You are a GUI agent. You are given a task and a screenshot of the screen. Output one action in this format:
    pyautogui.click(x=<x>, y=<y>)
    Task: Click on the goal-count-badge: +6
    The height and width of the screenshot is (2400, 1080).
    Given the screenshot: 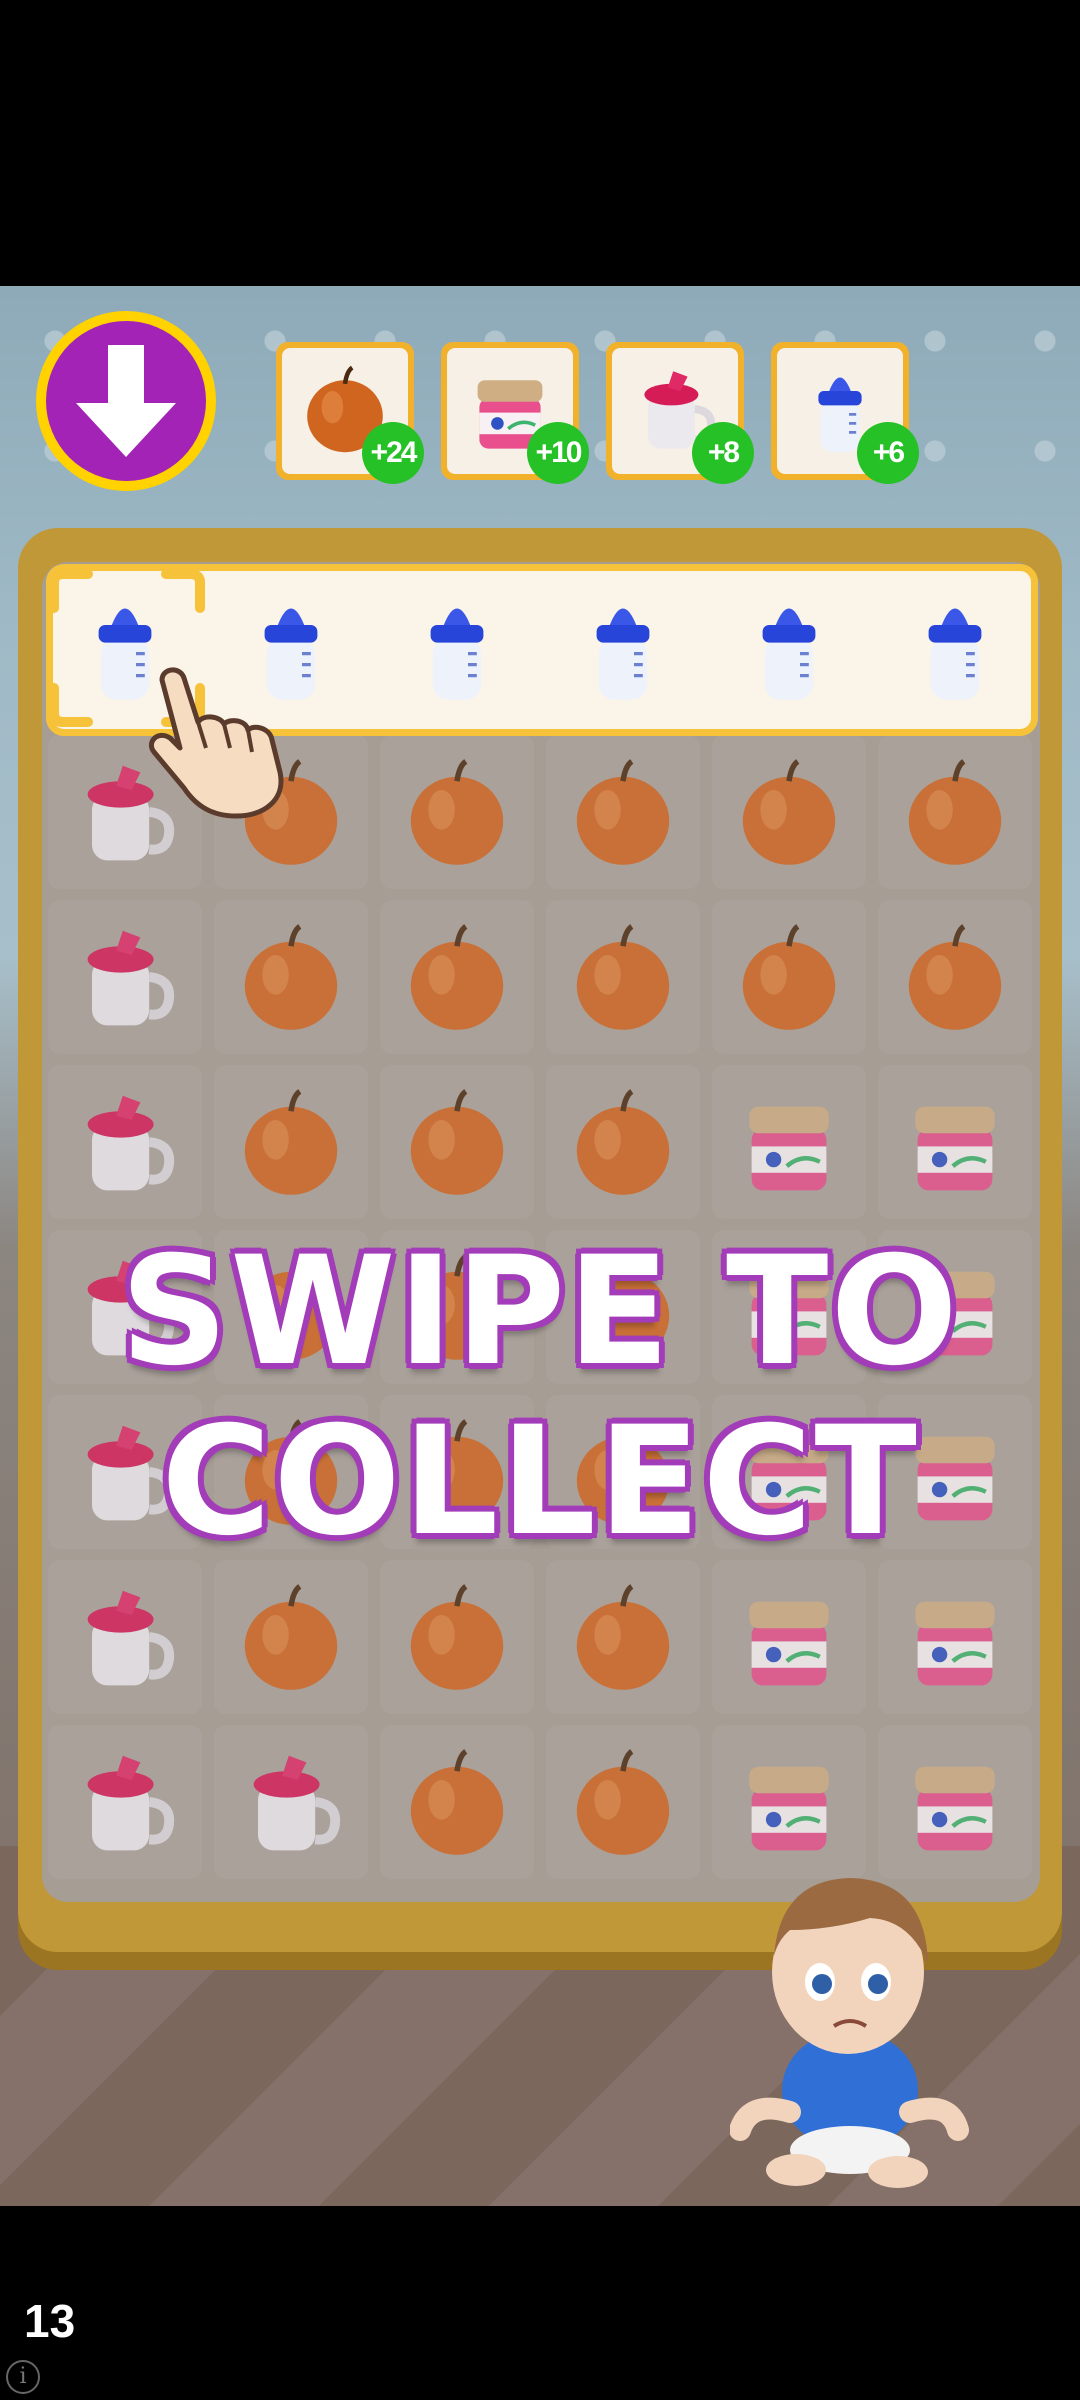 What is the action you would take?
    pyautogui.click(x=888, y=453)
    